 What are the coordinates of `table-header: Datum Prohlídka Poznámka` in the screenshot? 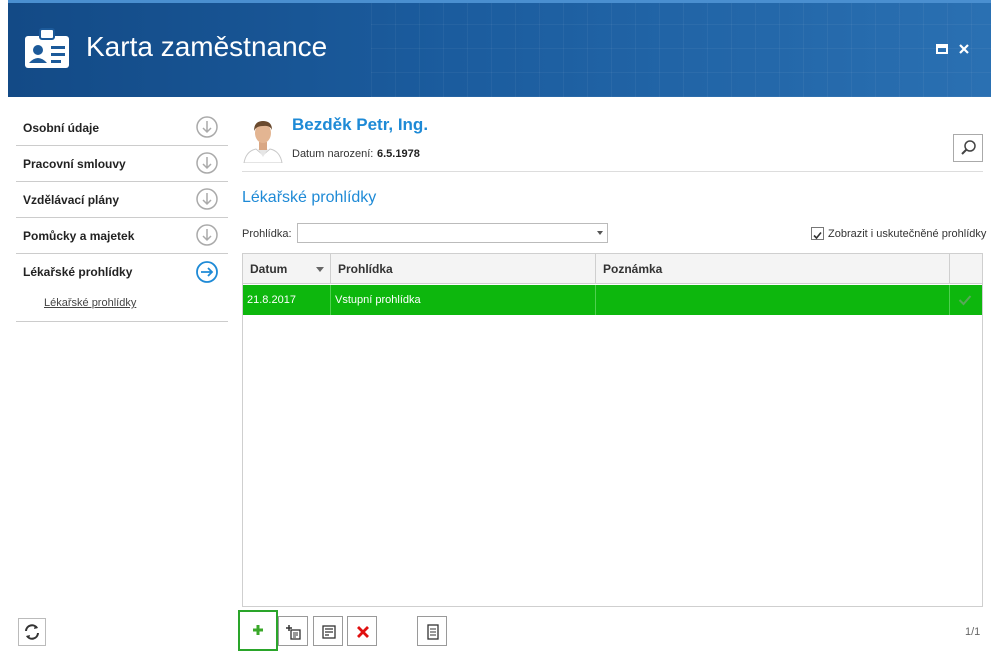 It's located at (612, 269).